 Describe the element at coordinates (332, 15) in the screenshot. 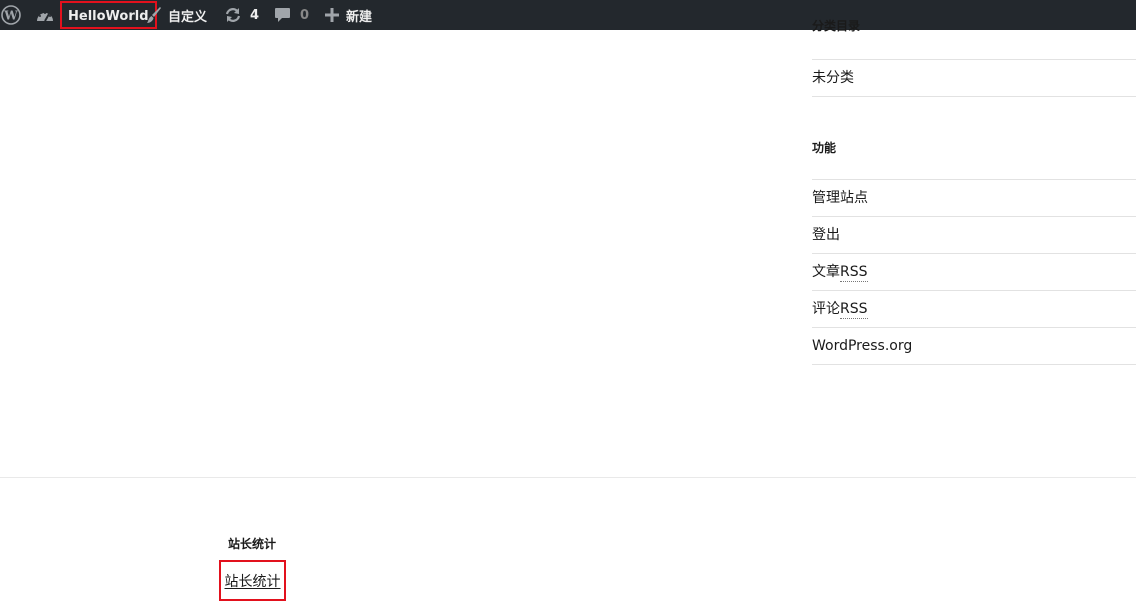

I see `plus-icon` at that location.